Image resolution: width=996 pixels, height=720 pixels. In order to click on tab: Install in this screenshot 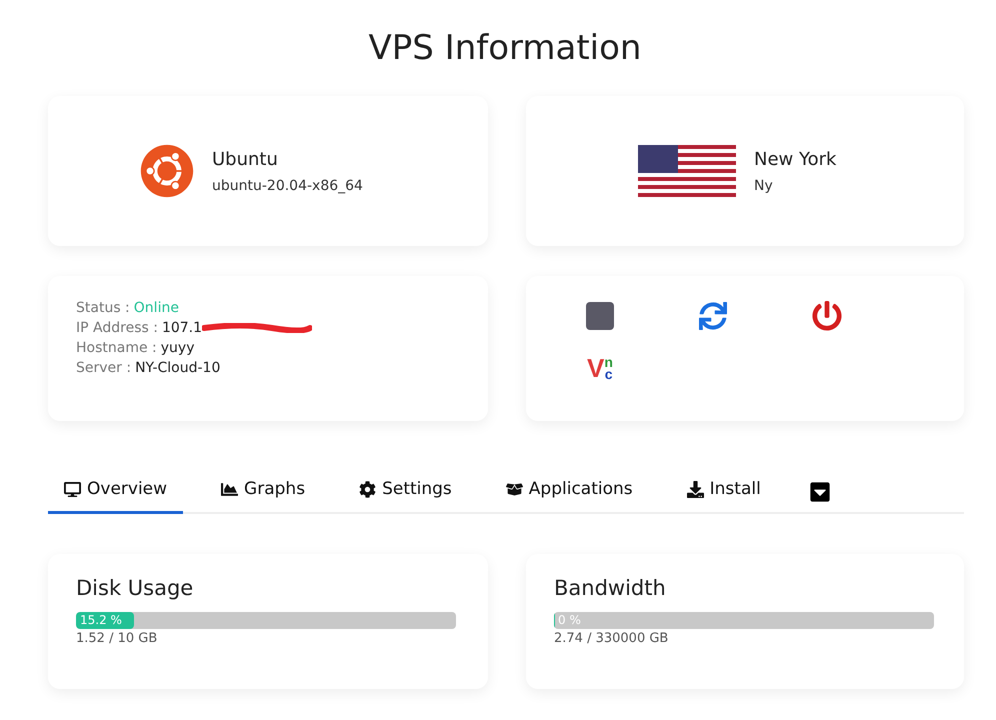, I will do `click(723, 492)`.